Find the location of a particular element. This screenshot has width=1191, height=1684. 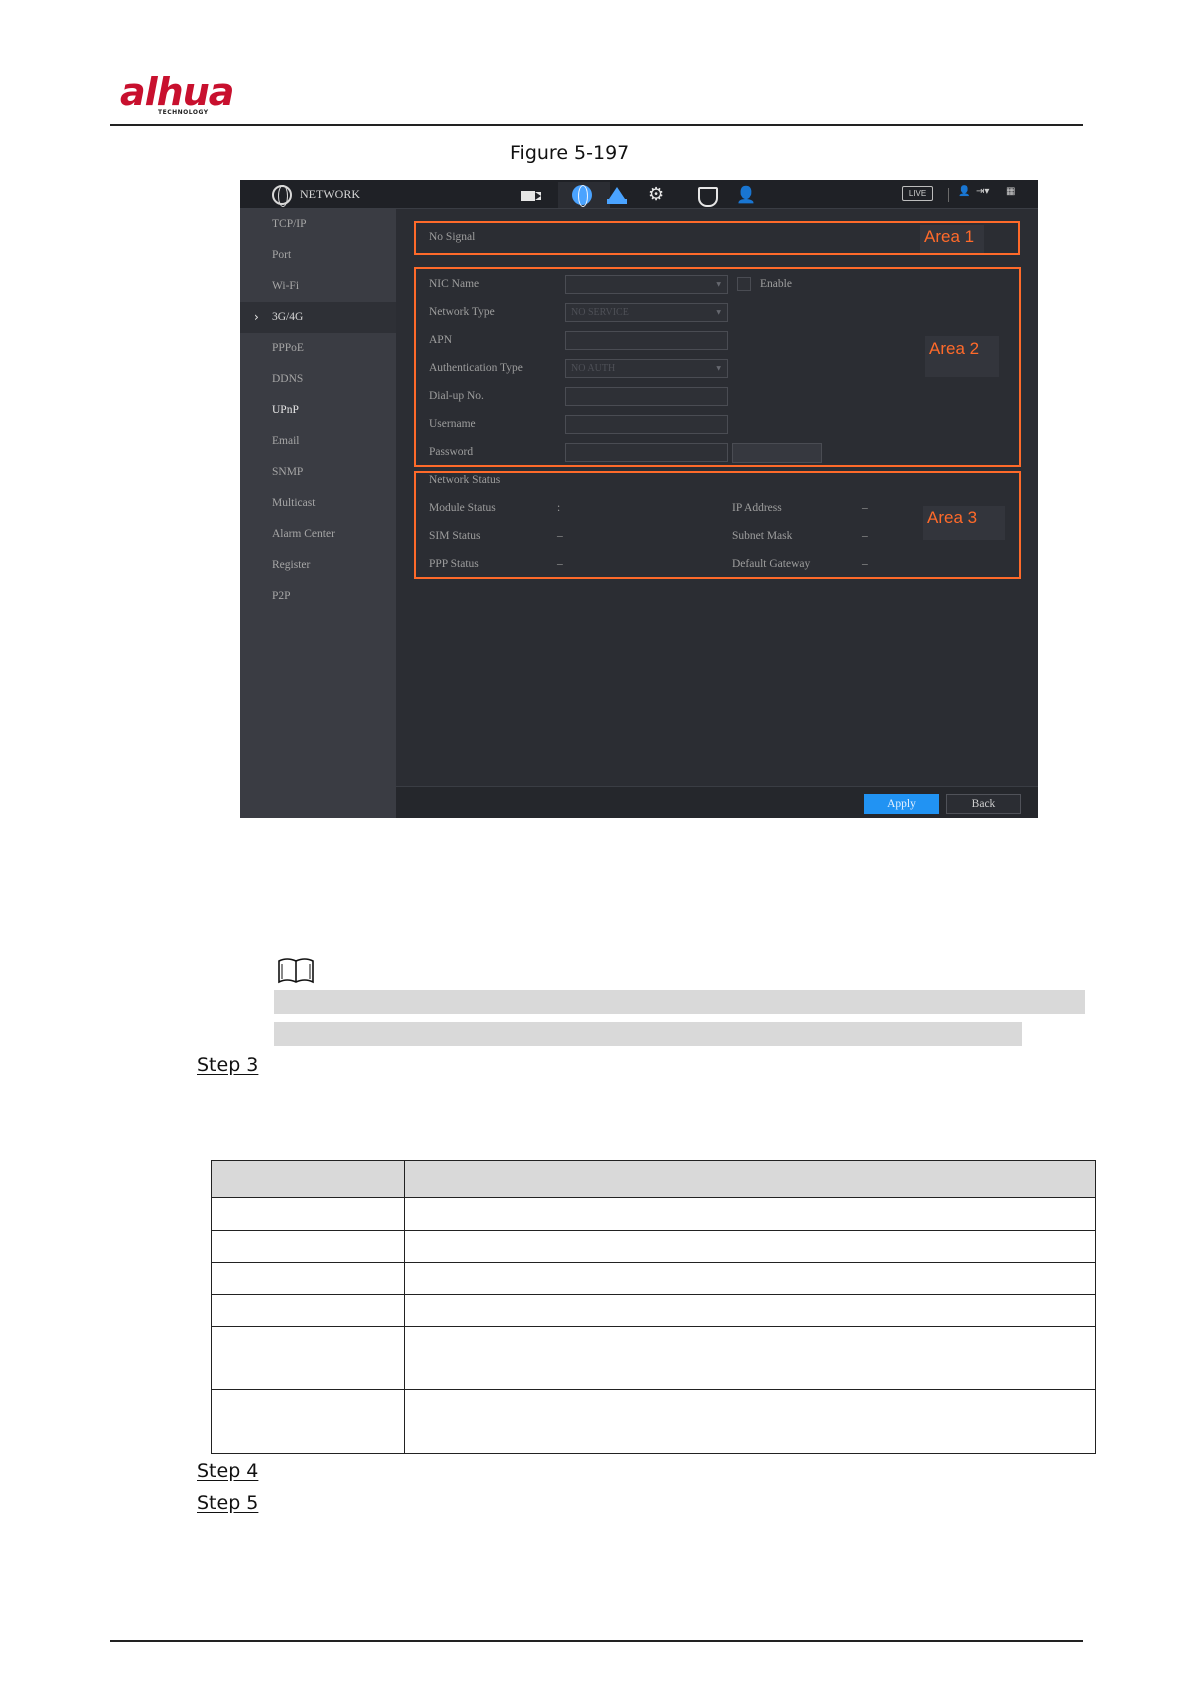

step-4-label: Step 4 is located at coordinates (228, 1471).